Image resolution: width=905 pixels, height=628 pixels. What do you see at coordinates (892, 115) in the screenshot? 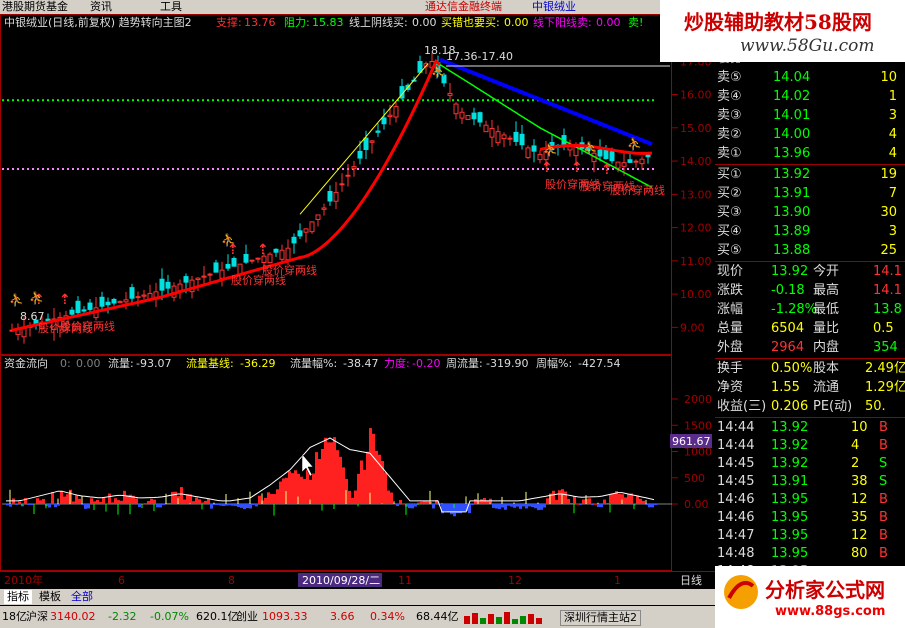
I see `ask-volume: 3` at bounding box center [892, 115].